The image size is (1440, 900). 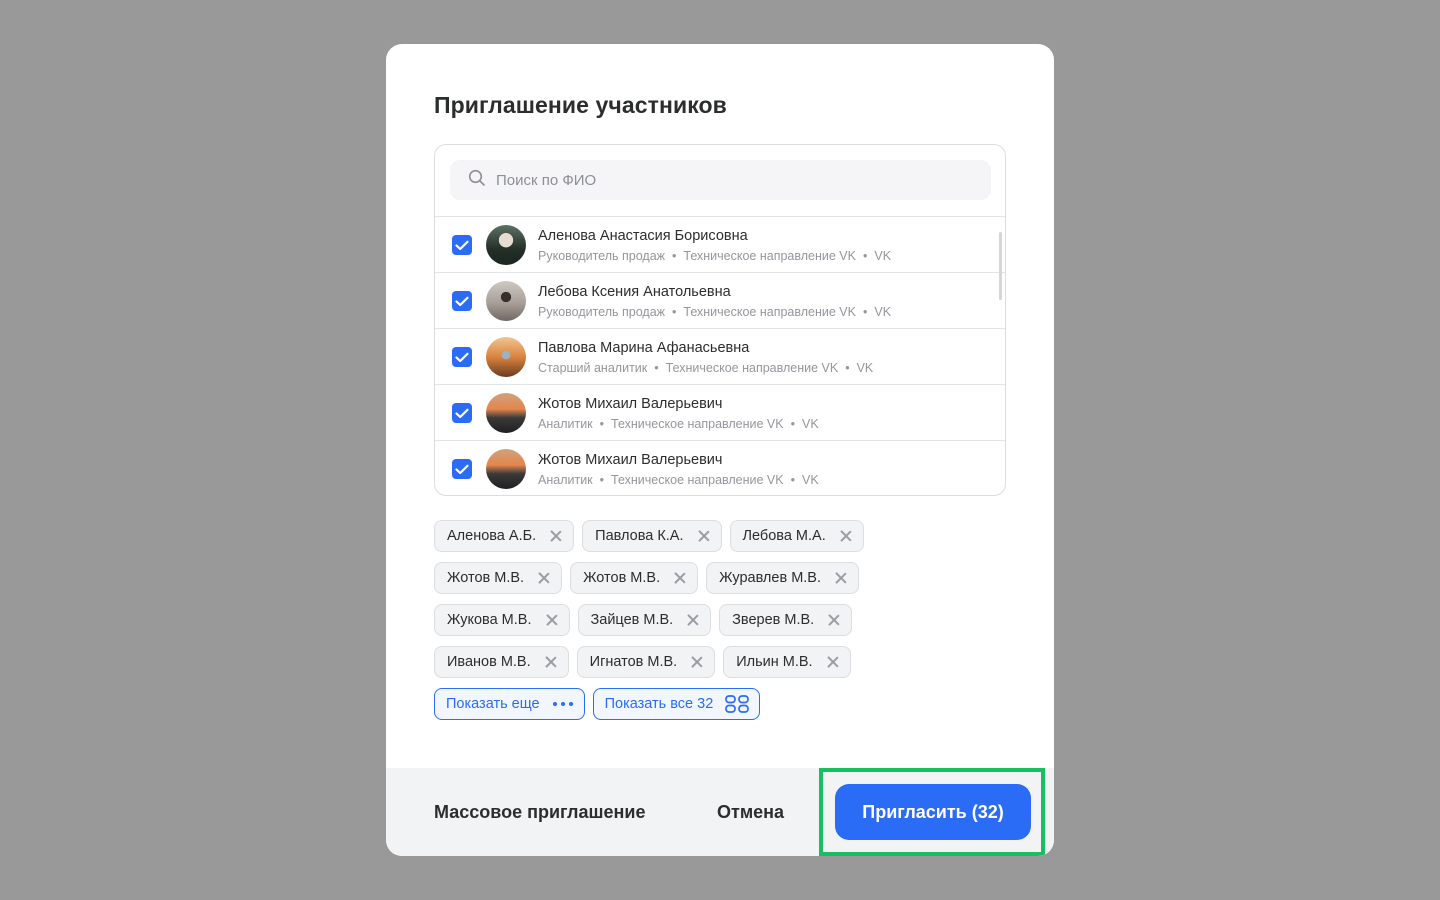 What do you see at coordinates (643, 236) in the screenshot?
I see `person-name: Аленова Анастасия Борисовна` at bounding box center [643, 236].